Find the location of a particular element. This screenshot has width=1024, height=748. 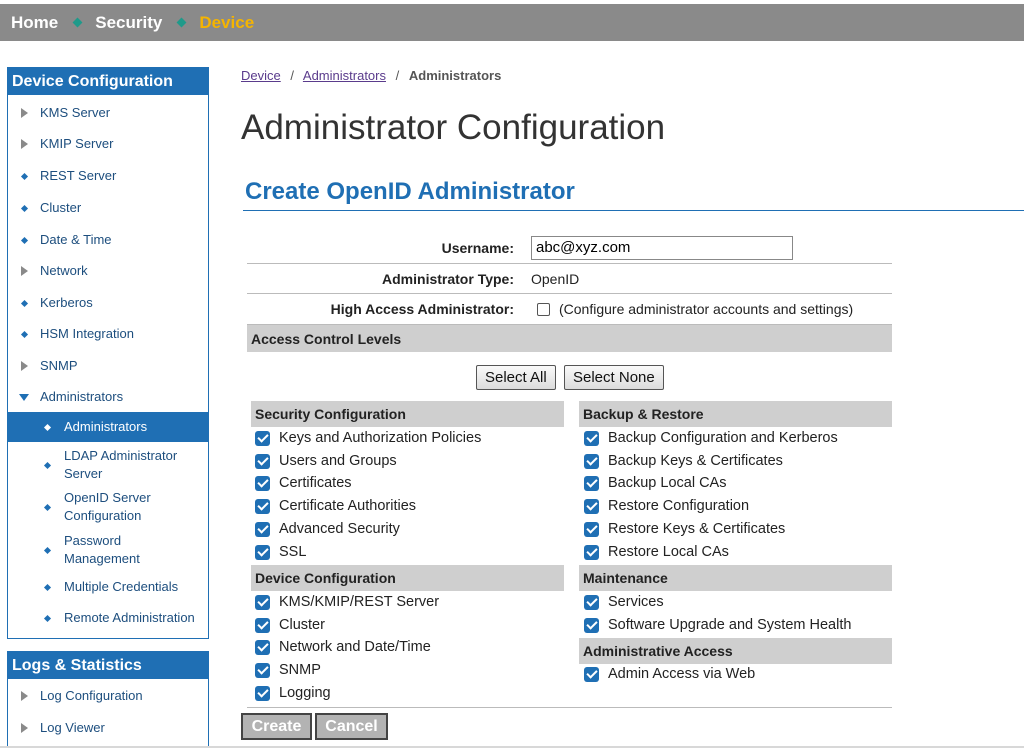

checkbox-row: Logging is located at coordinates (293, 693).